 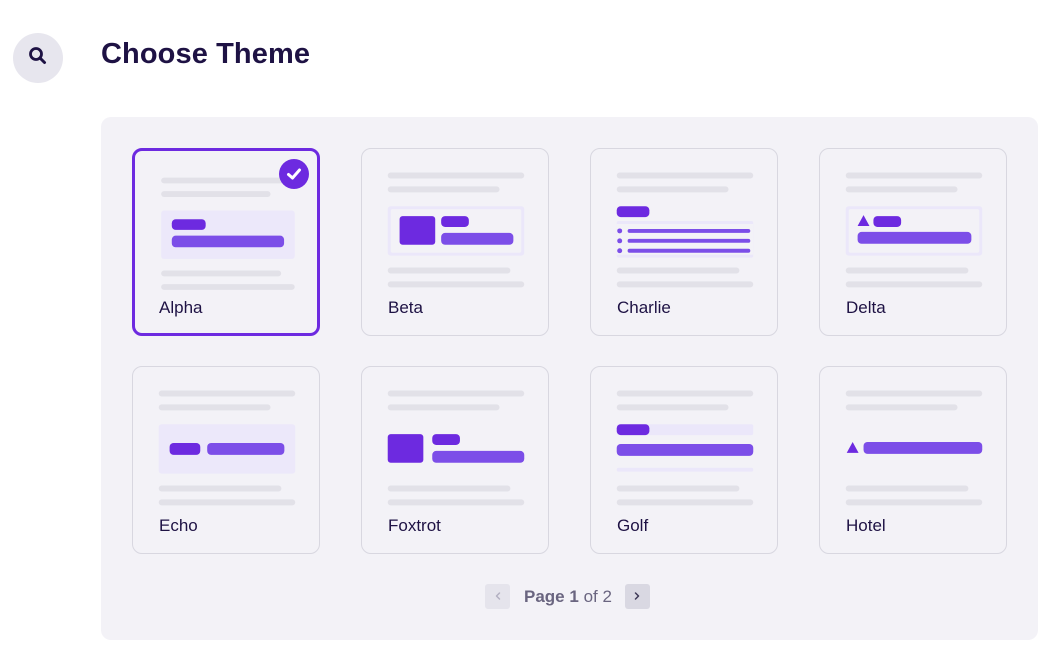 What do you see at coordinates (590, 596) in the screenshot?
I see `of-word: of` at bounding box center [590, 596].